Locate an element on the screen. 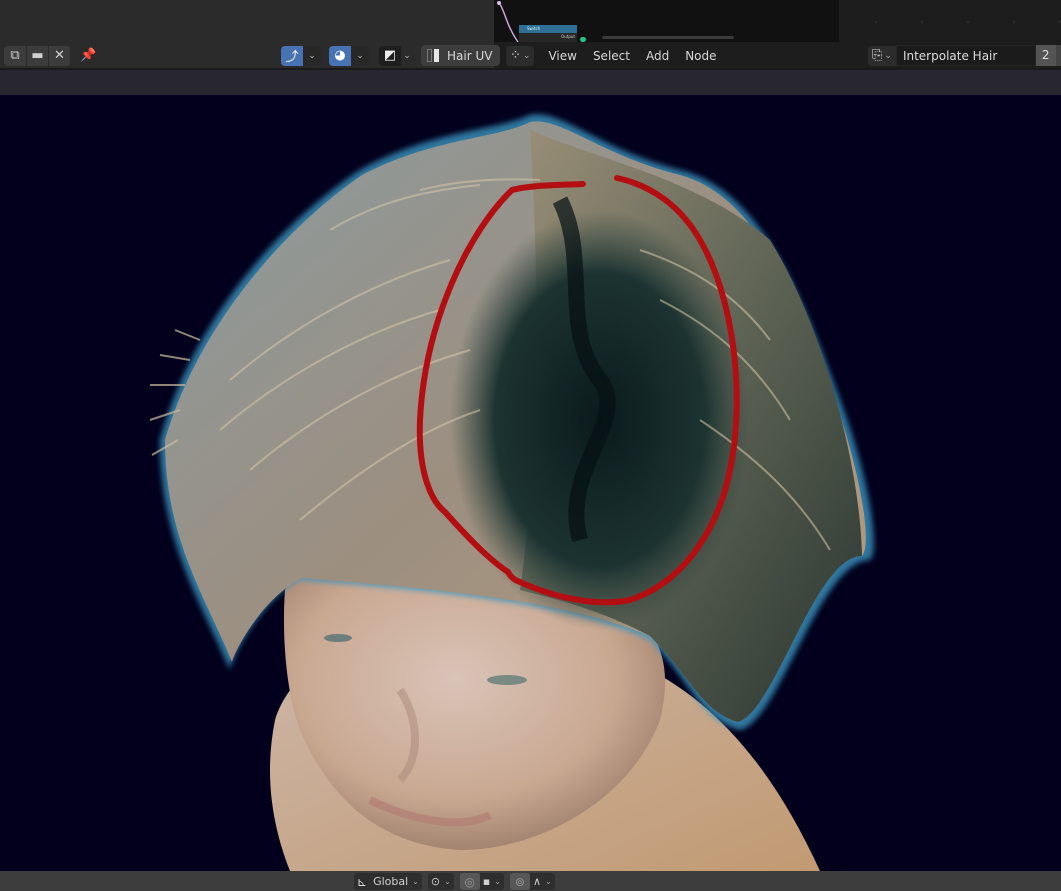 This screenshot has height=891, width=1061. snapping-group: ◎ ▪ ⌄ is located at coordinates (481, 881).